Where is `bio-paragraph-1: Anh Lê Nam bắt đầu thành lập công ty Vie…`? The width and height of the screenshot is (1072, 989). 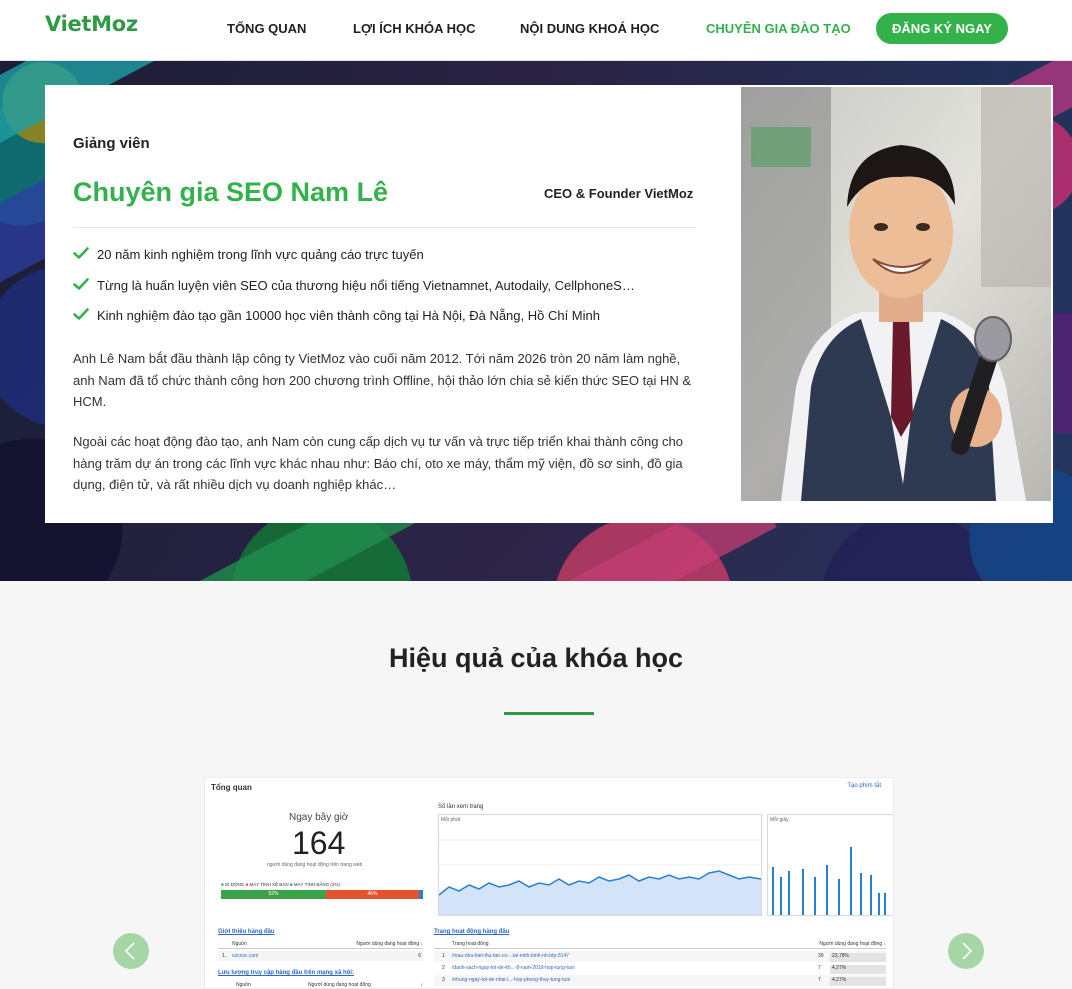
bio-paragraph-1: Anh Lê Nam bắt đầu thành lập công ty Vie… is located at coordinates (382, 380).